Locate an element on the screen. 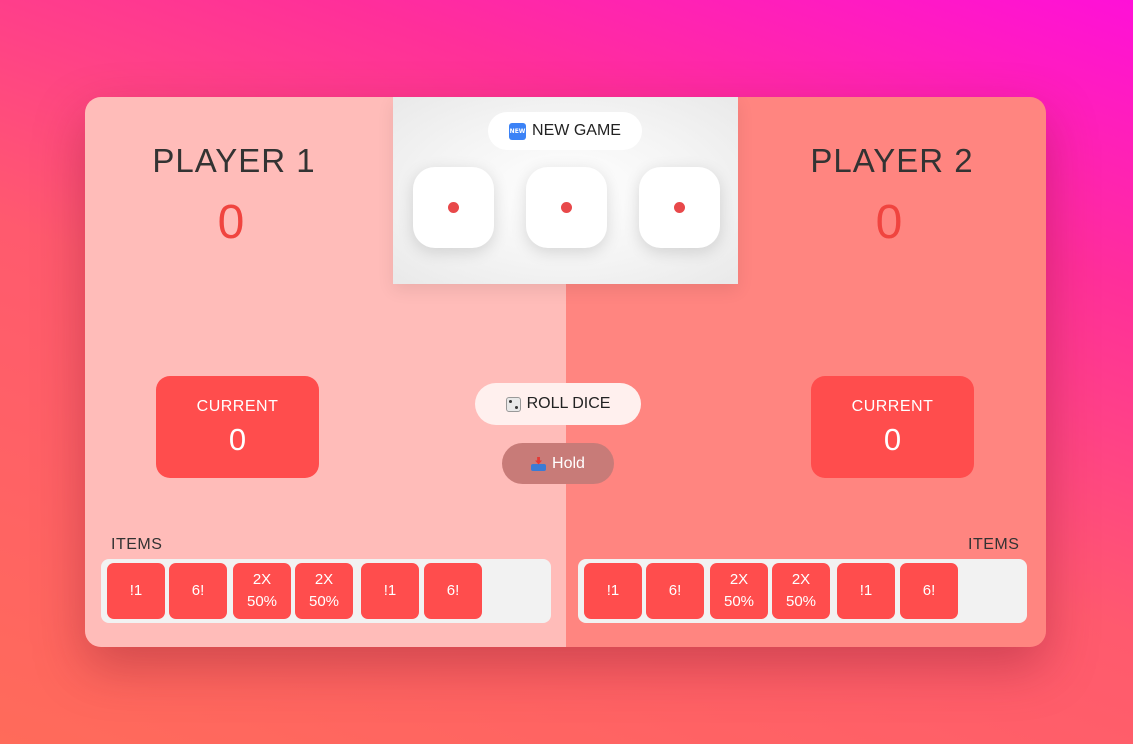 This screenshot has height=744, width=1133. hold-label: Hold is located at coordinates (568, 463).